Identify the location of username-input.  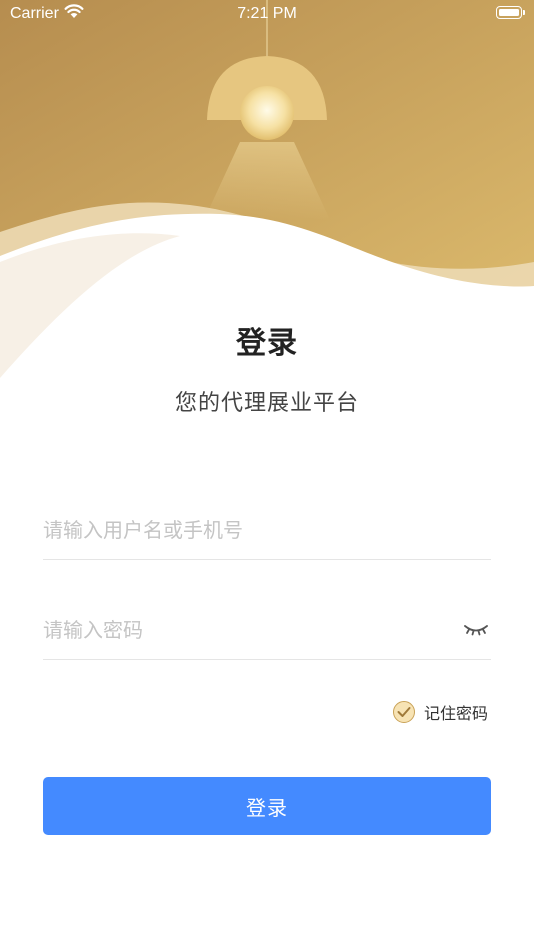
(243, 530).